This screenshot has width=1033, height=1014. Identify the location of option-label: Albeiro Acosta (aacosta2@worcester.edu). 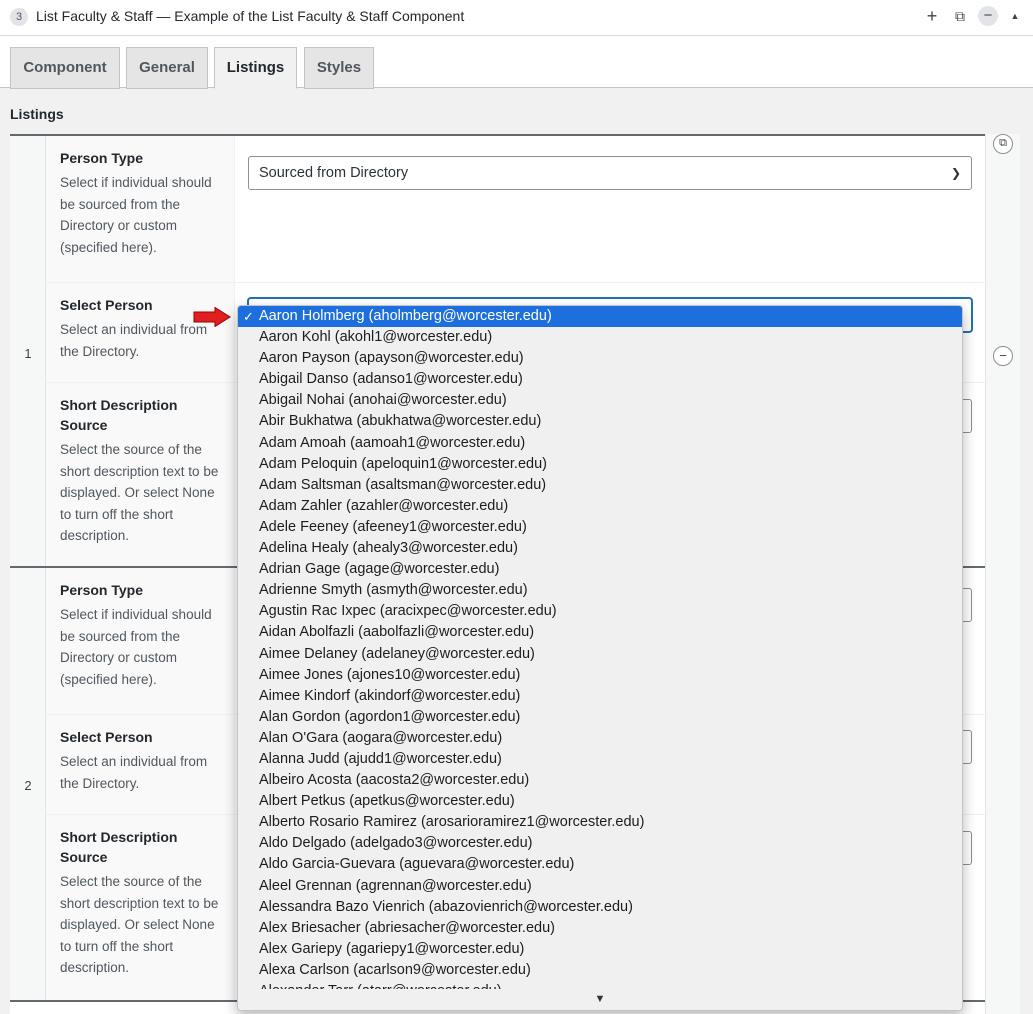
(394, 780).